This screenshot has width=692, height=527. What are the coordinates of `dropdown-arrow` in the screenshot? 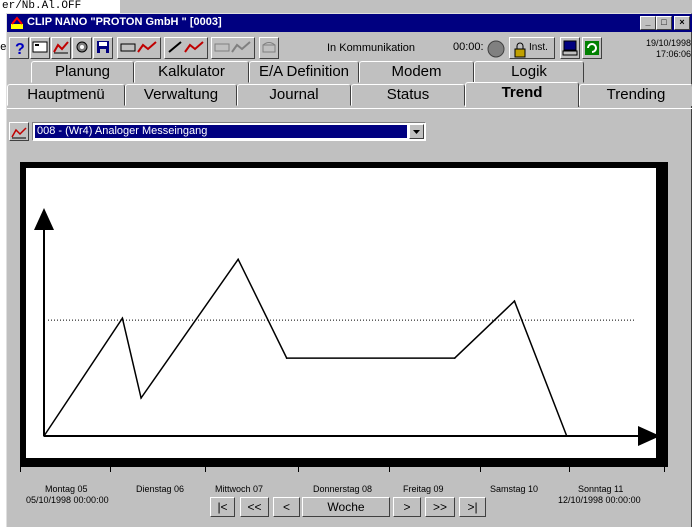 It's located at (416, 131).